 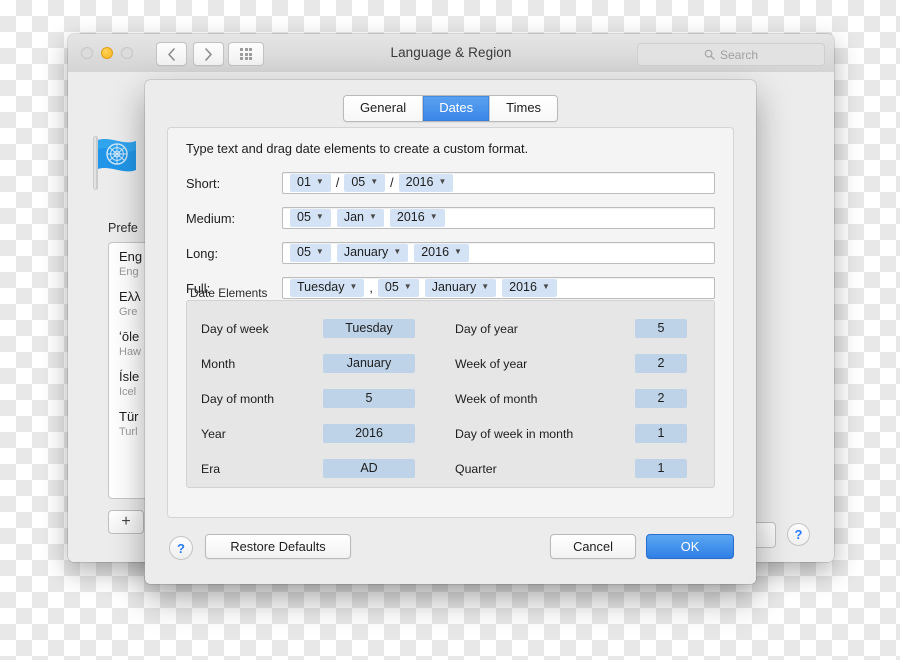 I want to click on tab-dates: Dates, so click(x=457, y=108).